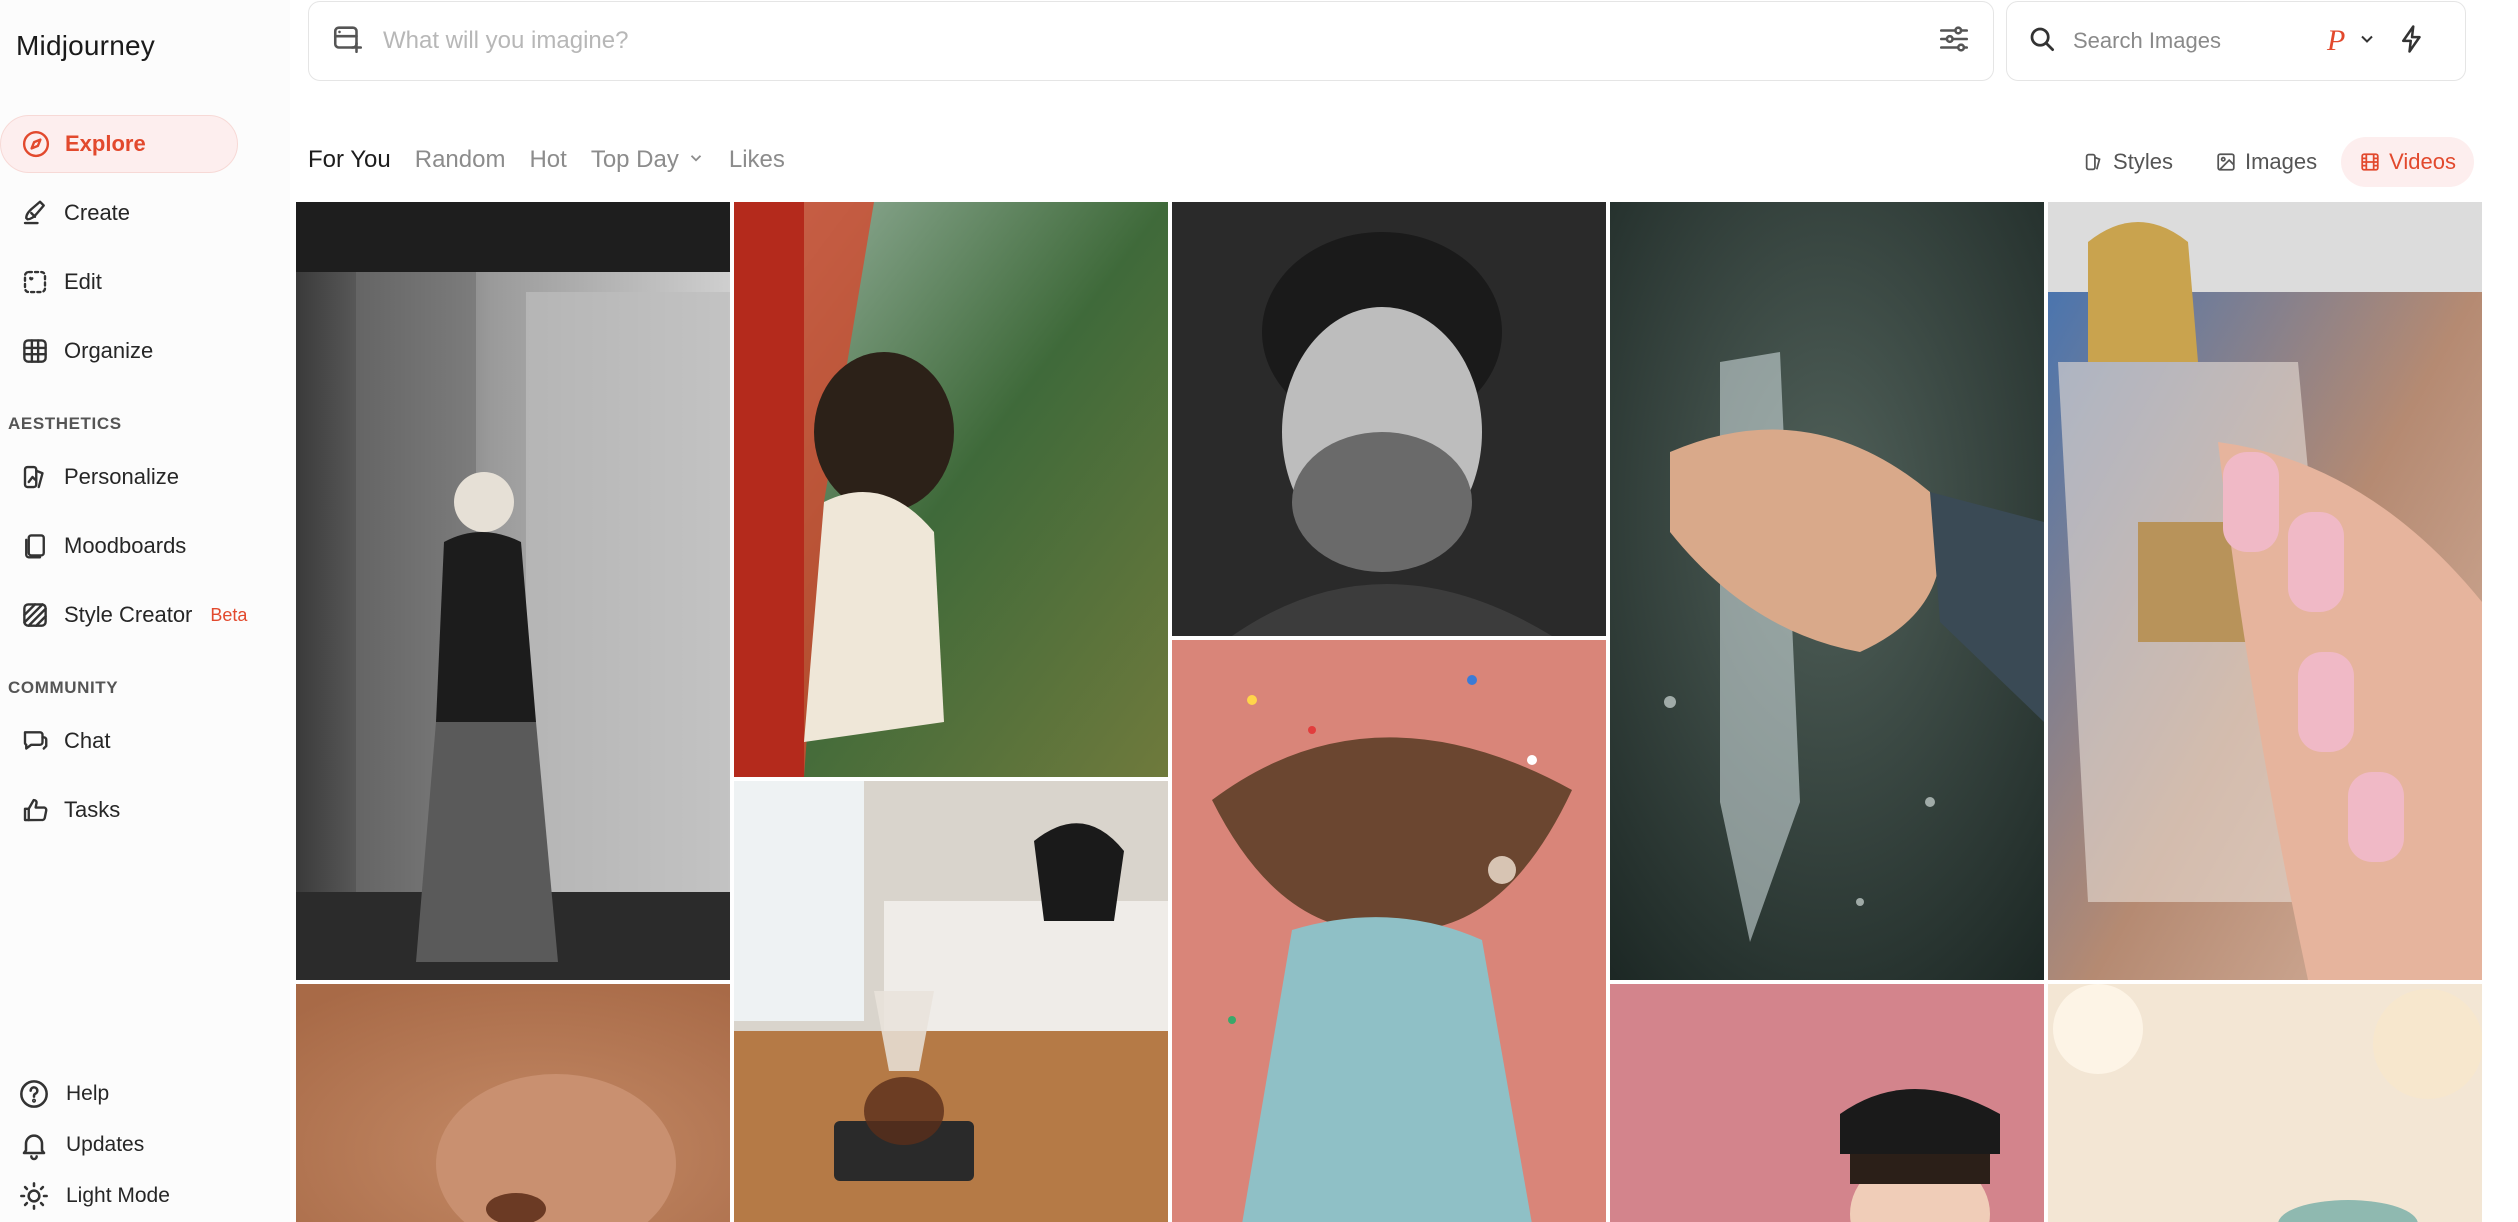  I want to click on brush-icon, so click(35, 213).